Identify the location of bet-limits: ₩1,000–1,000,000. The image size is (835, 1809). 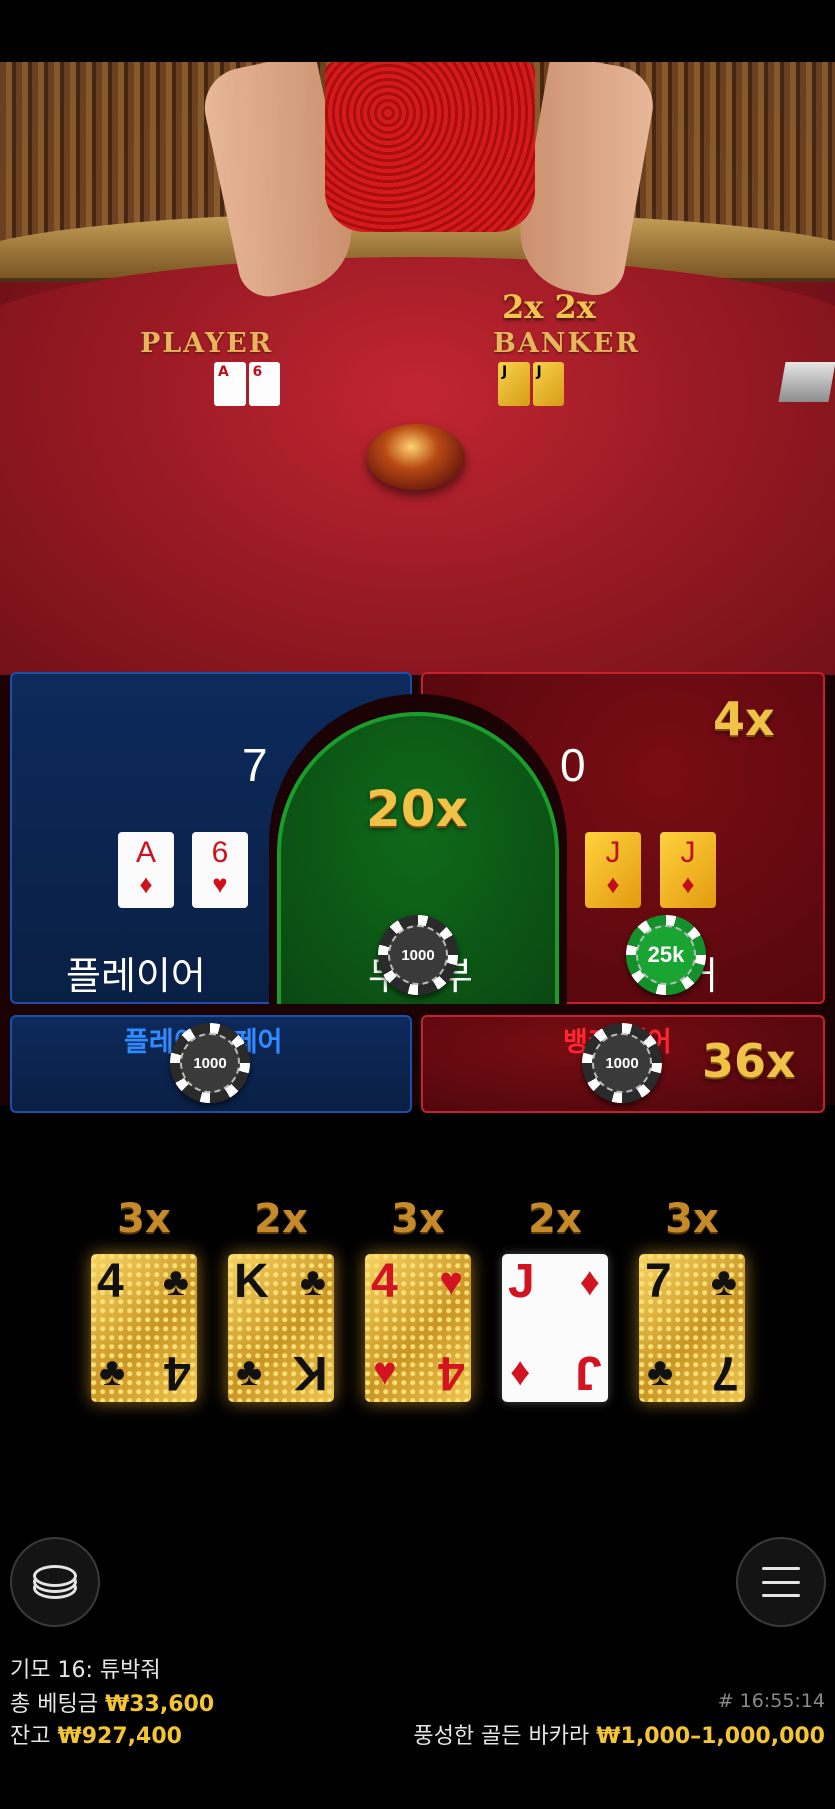
(710, 1736).